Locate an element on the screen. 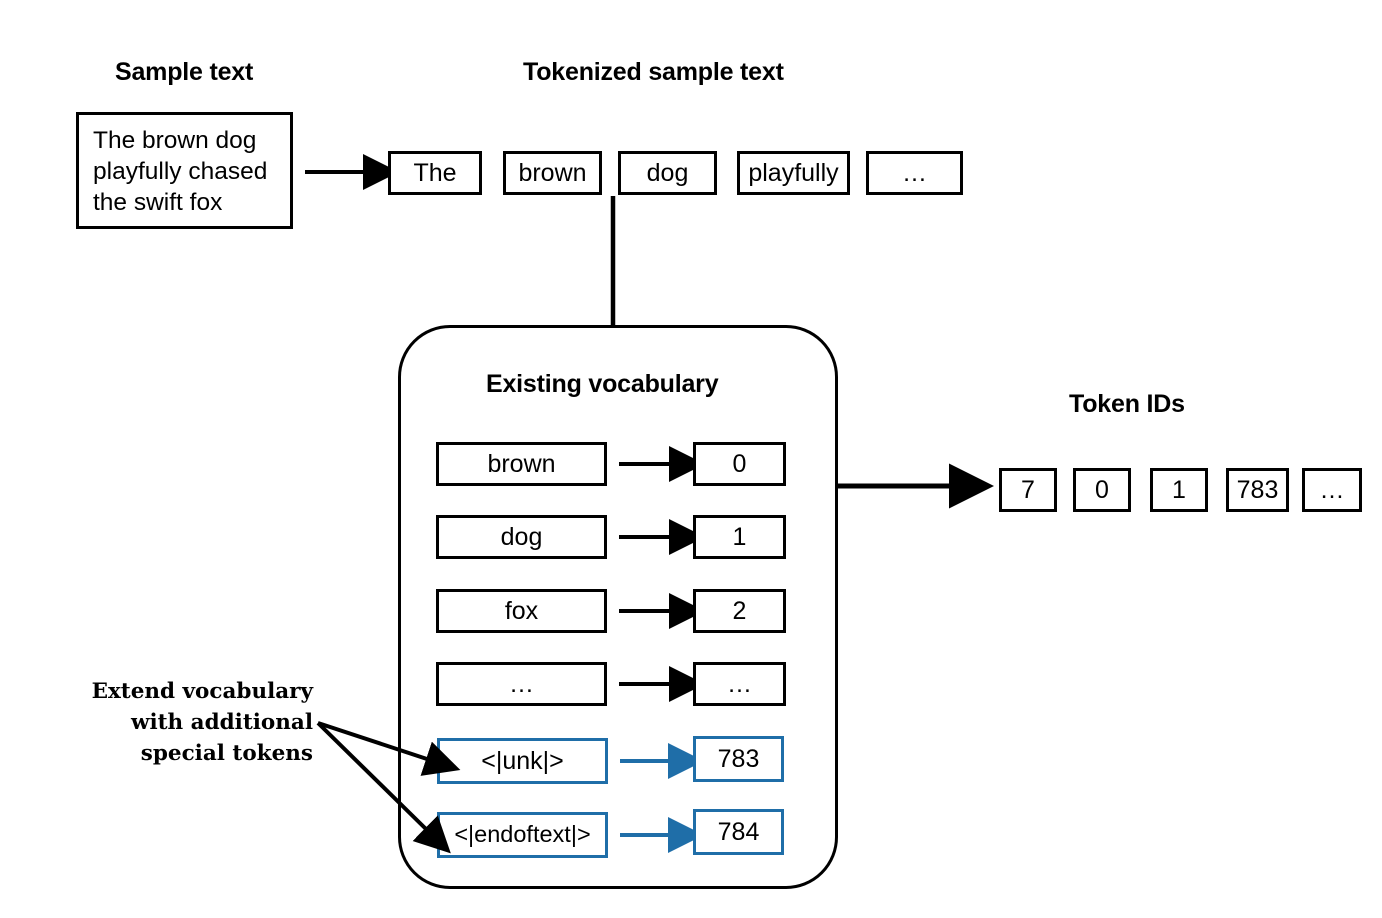 This screenshot has width=1382, height=918. heading-sample-text: Sample text is located at coordinates (184, 72).